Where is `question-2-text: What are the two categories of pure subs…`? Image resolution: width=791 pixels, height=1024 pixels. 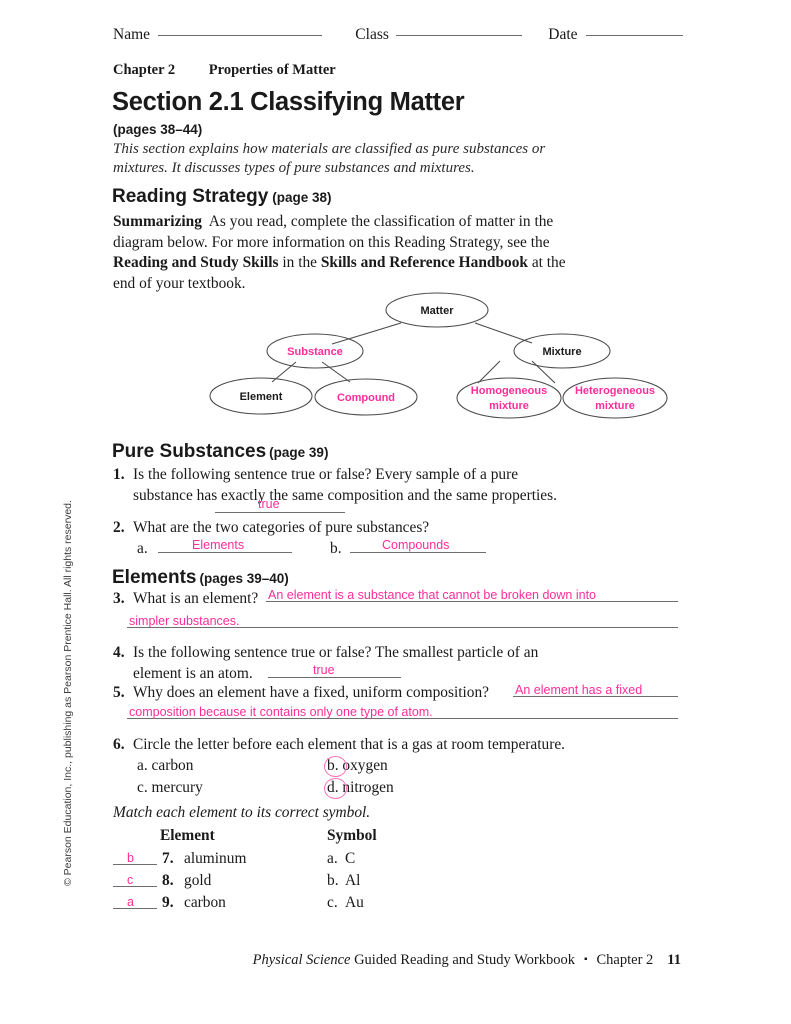 question-2-text: What are the two categories of pure subs… is located at coordinates (281, 527).